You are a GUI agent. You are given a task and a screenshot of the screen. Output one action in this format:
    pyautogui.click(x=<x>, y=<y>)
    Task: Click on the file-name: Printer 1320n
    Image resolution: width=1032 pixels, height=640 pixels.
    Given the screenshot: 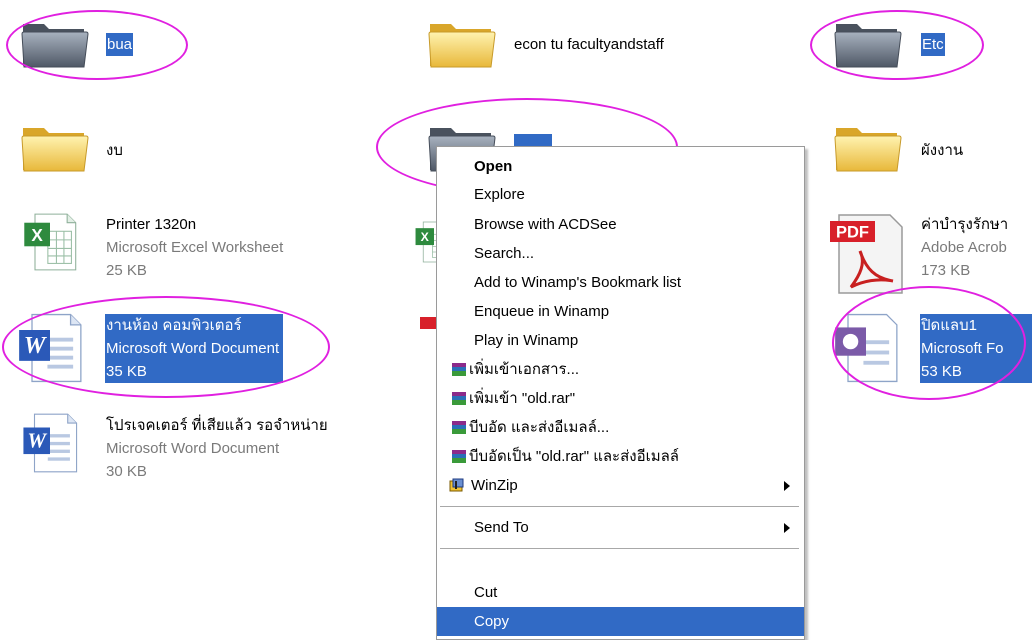 What is the action you would take?
    pyautogui.click(x=151, y=224)
    